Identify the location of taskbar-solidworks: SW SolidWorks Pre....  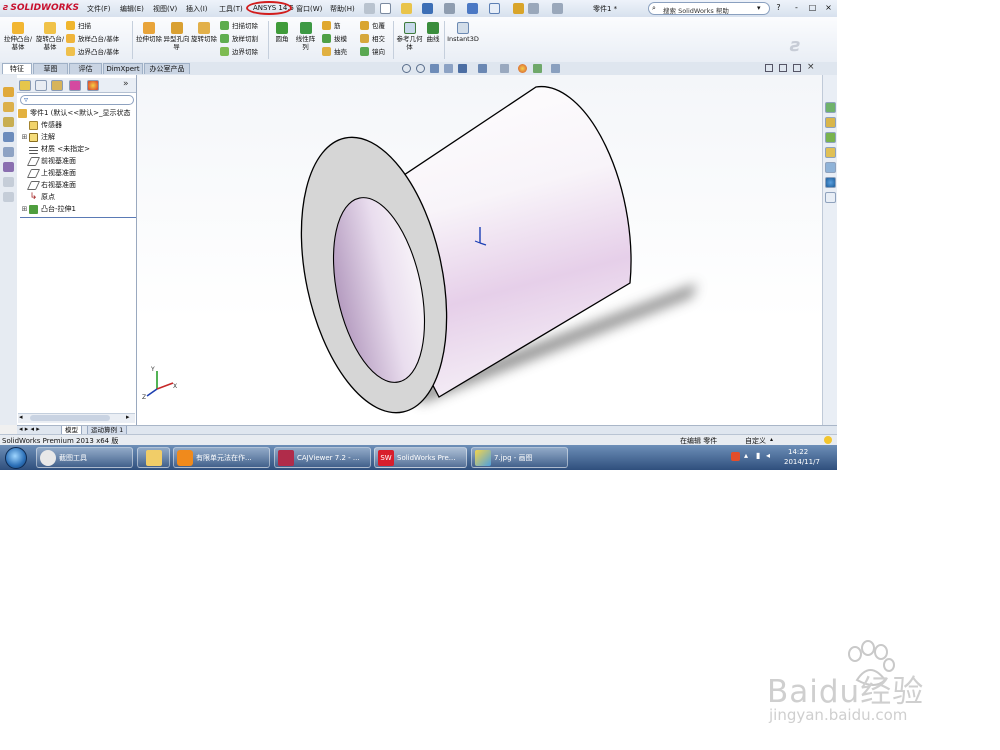
(420, 457).